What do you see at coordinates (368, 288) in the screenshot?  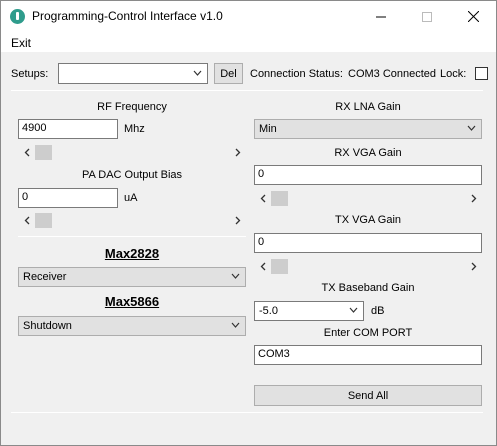 I see `tx-baseband-label: TX Baseband Gain` at bounding box center [368, 288].